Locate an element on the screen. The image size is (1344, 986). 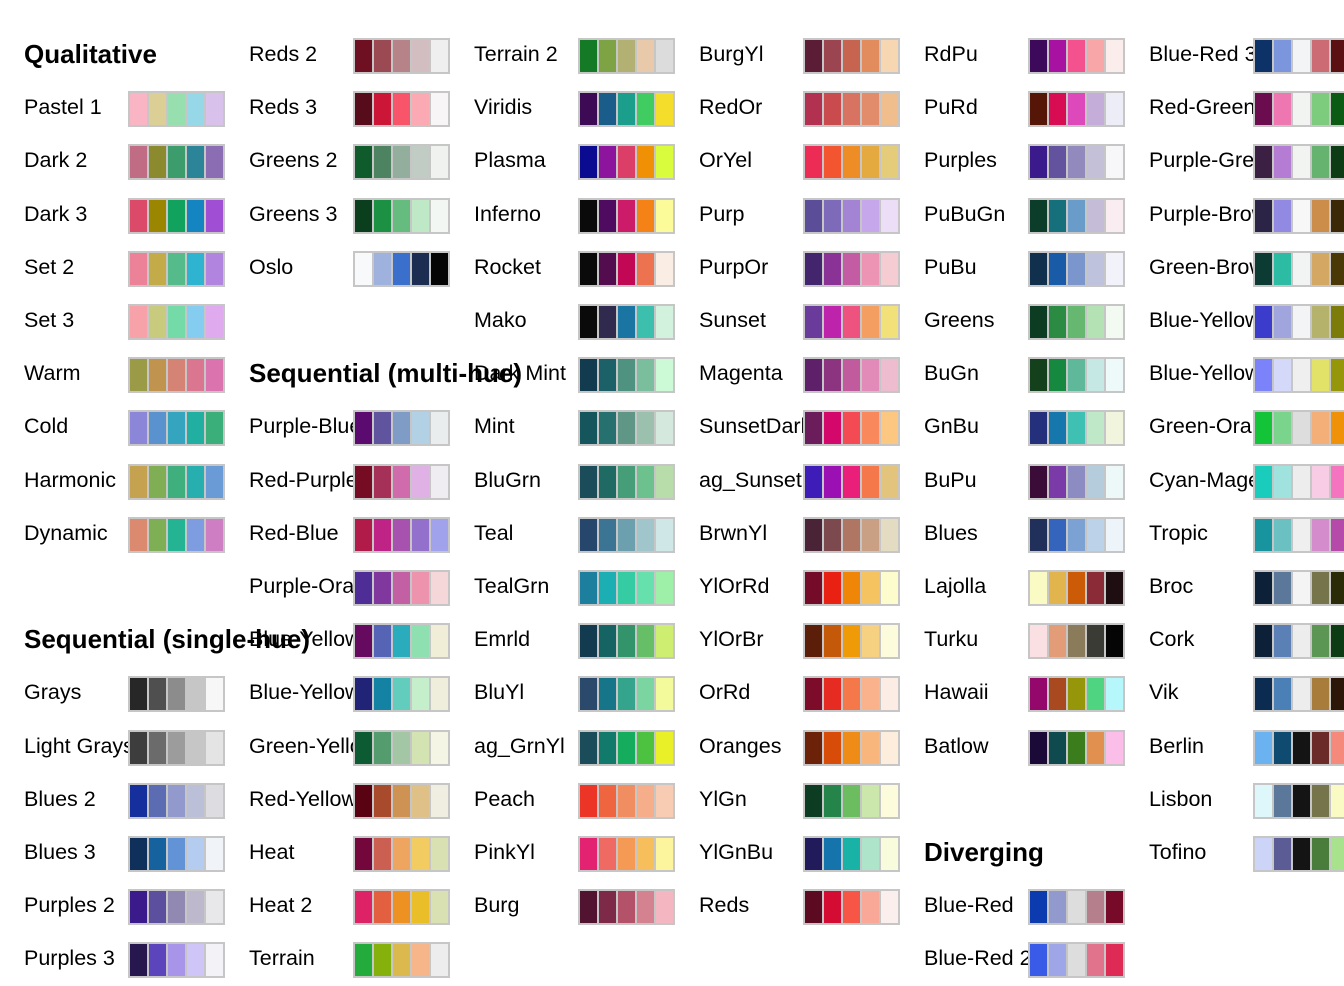
palette-row: PuRd is located at coordinates (1012, 107).